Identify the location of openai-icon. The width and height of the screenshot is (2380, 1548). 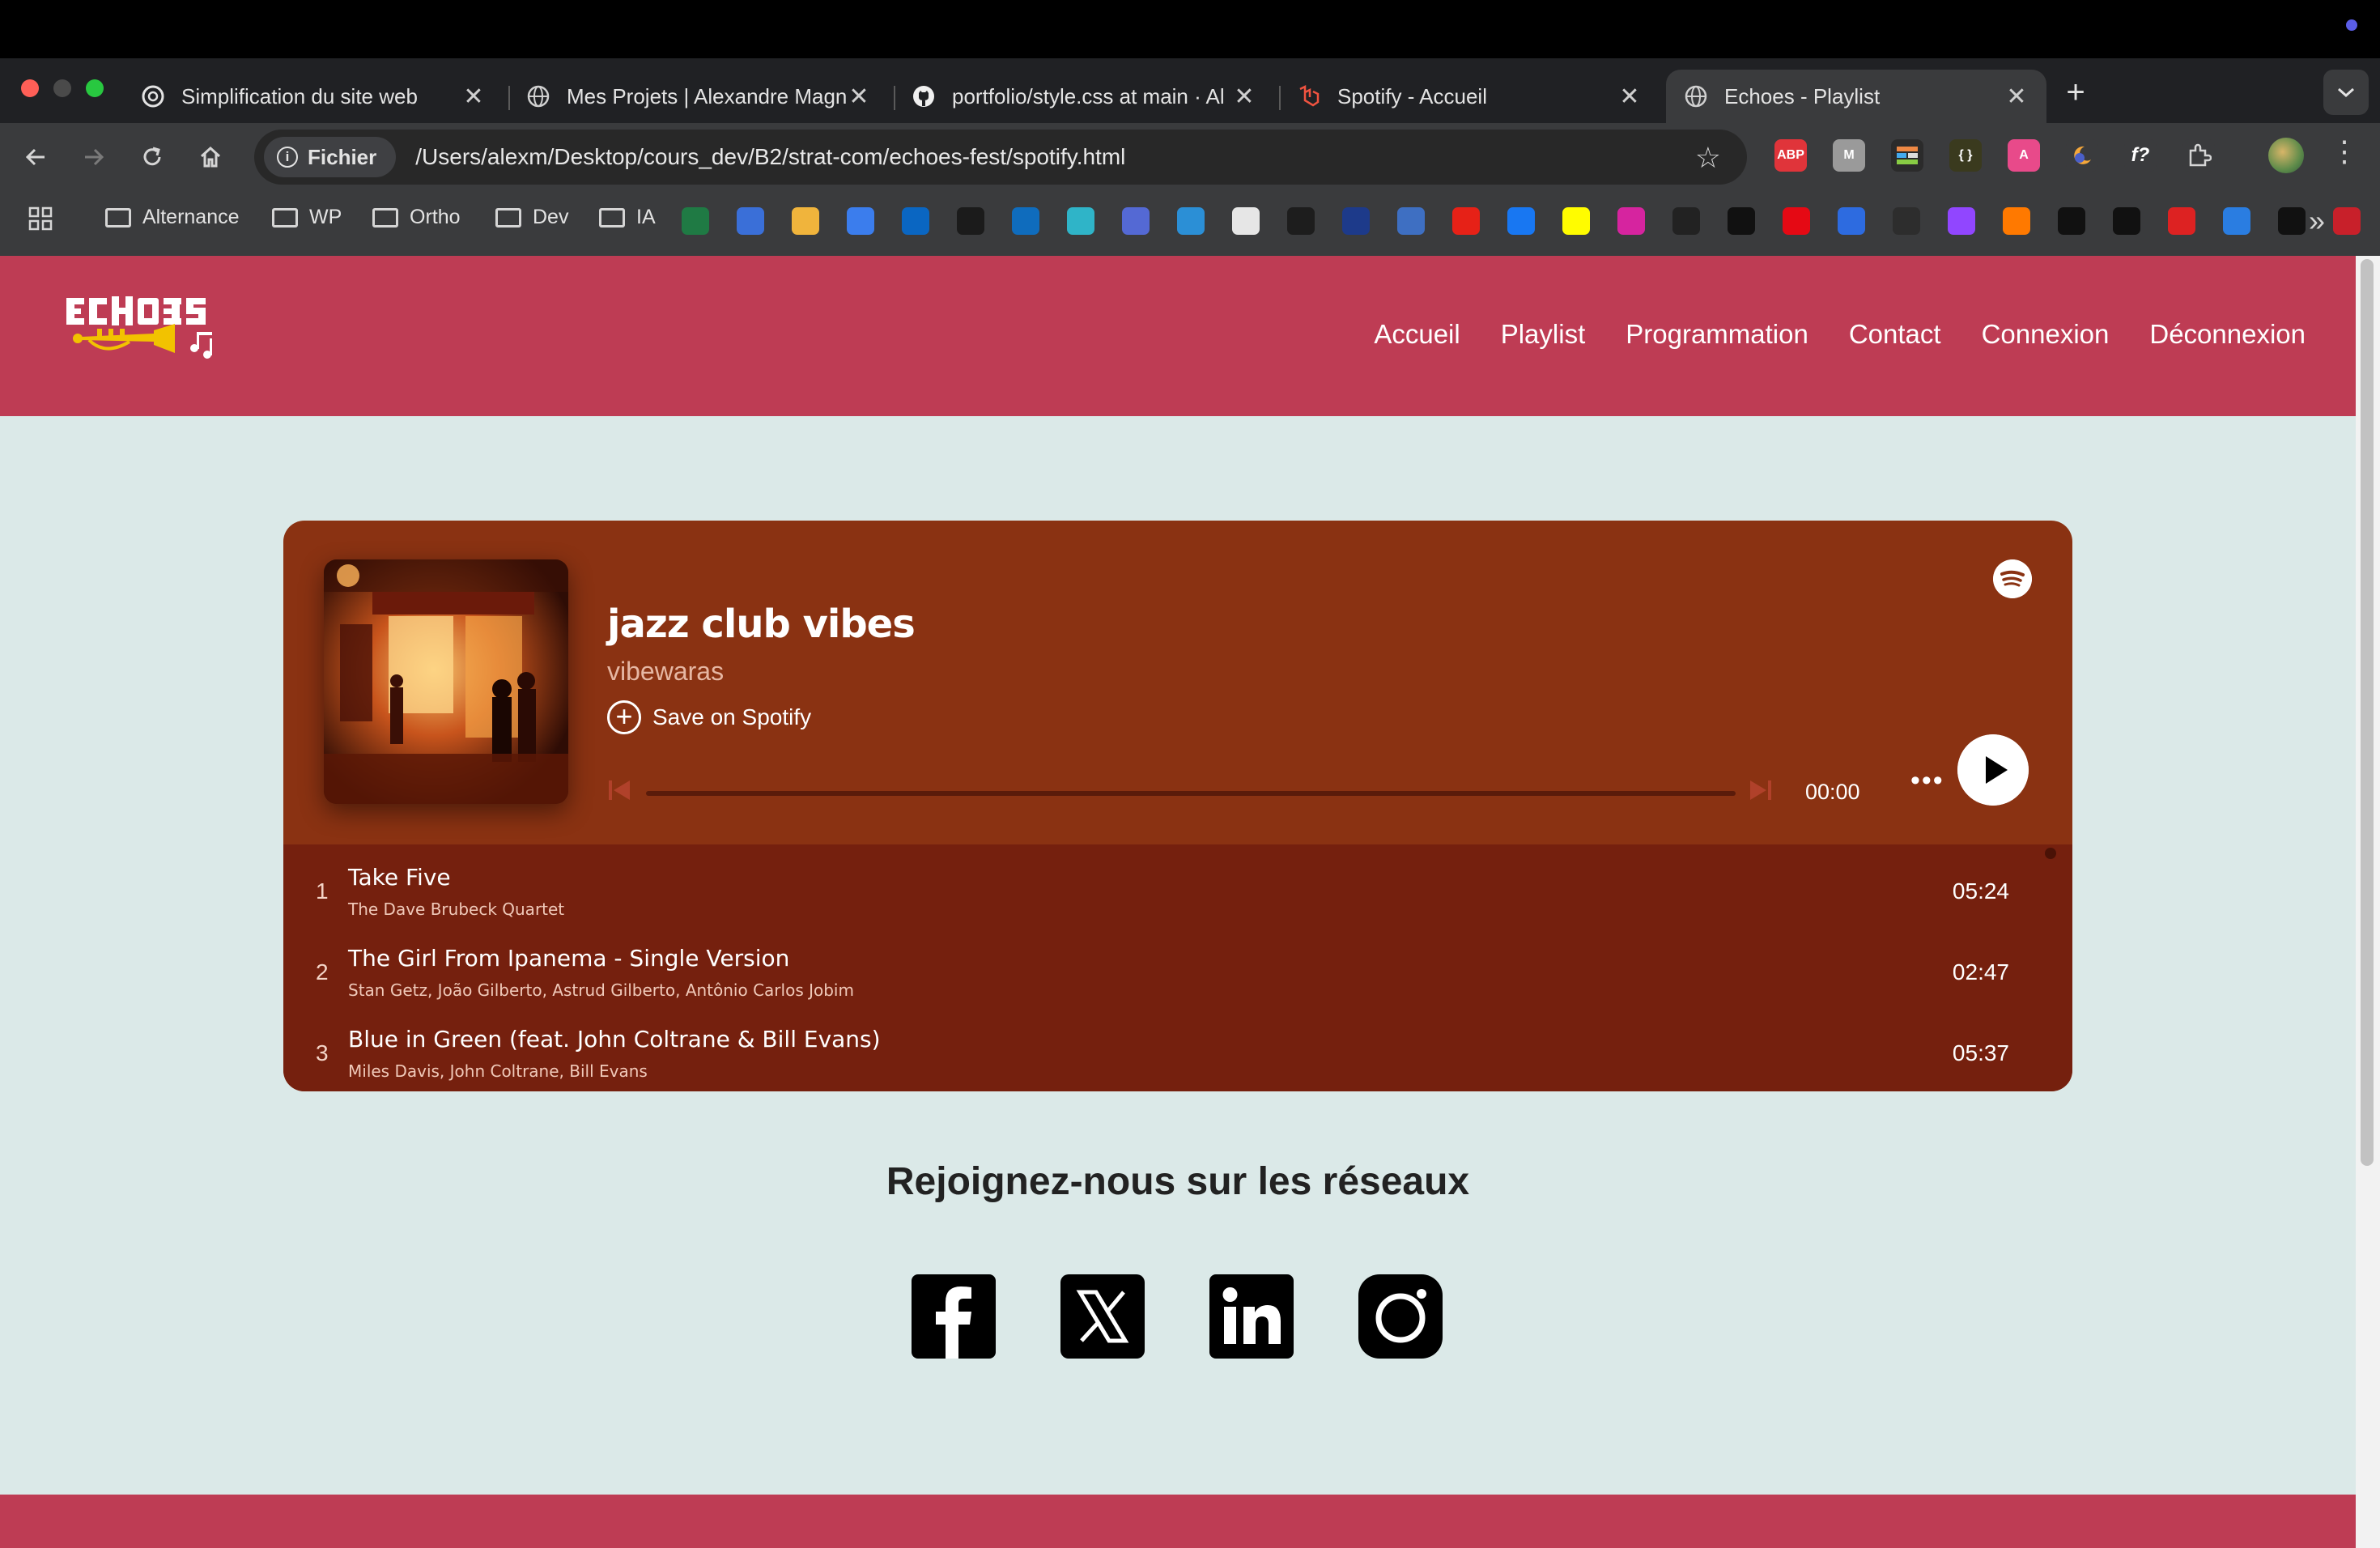
(153, 96).